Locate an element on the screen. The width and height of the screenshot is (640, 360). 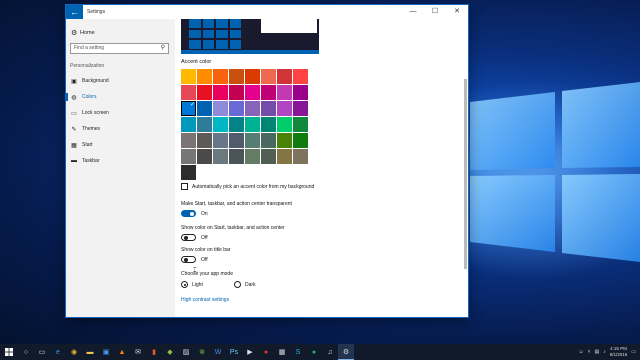
minimize-button: — is located at coordinates (413, 12).